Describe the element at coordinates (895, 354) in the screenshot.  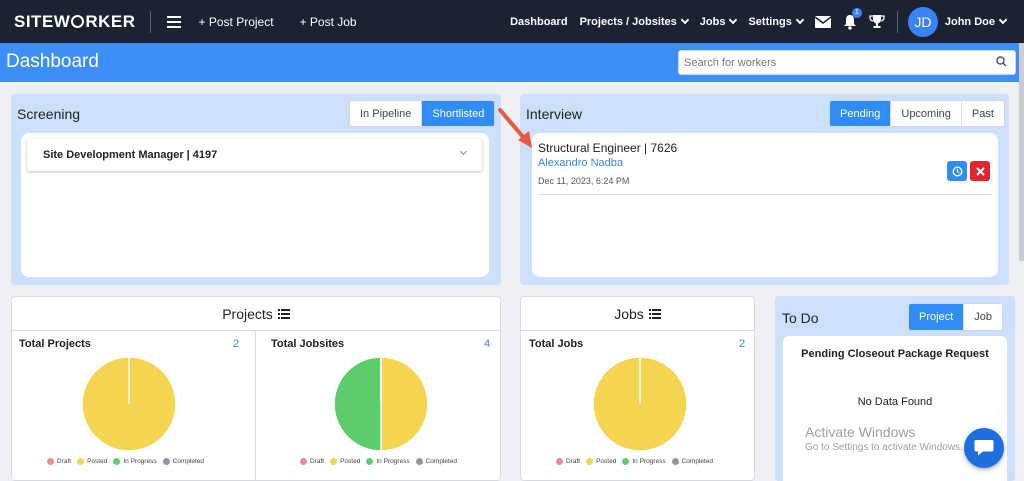
I see `todo-section-title: Pending Closeout Package Request` at that location.